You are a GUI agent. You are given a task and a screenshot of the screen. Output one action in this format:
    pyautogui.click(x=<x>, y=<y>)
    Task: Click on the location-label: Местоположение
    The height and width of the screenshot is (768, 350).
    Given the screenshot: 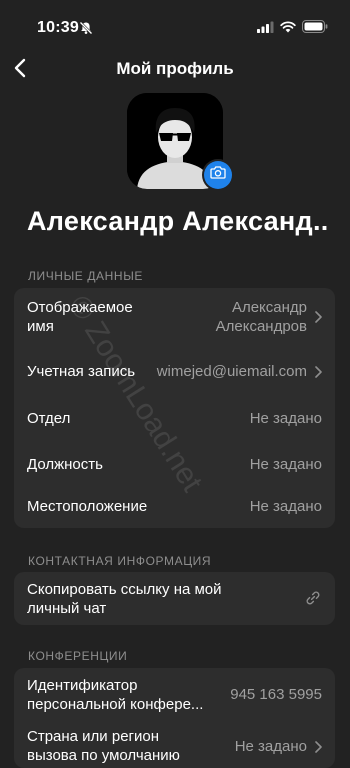 What is the action you would take?
    pyautogui.click(x=87, y=506)
    